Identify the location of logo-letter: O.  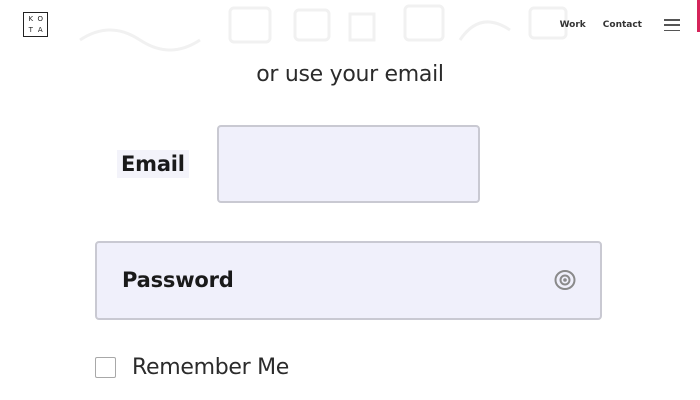
(40, 19).